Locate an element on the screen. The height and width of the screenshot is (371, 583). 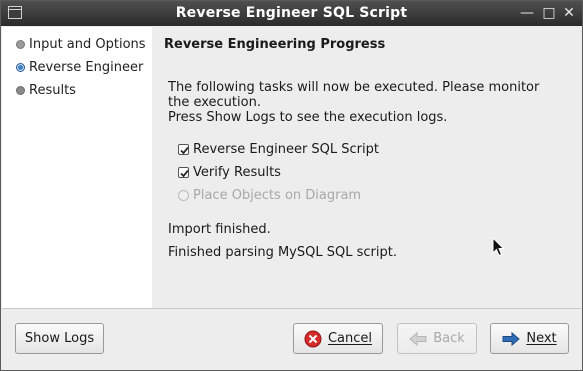
step-label: Results is located at coordinates (52, 90).